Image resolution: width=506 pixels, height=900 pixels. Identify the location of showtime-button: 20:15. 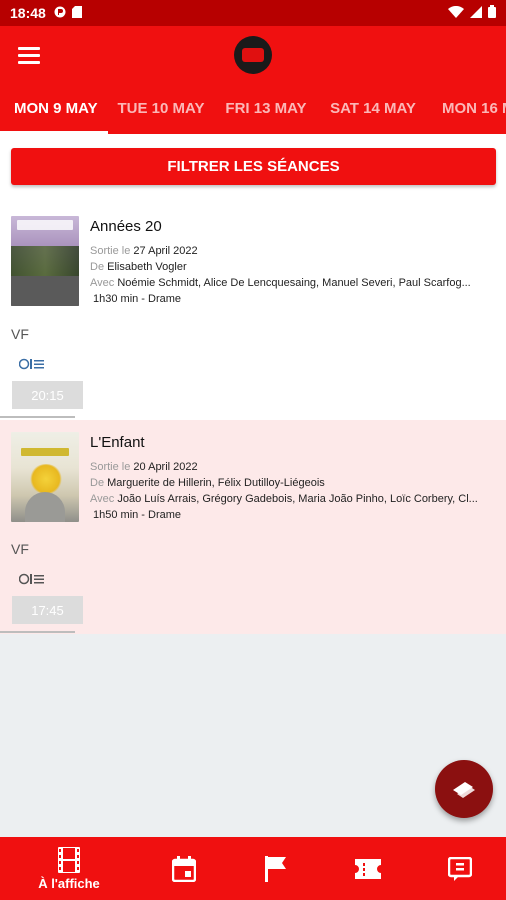
(47, 395).